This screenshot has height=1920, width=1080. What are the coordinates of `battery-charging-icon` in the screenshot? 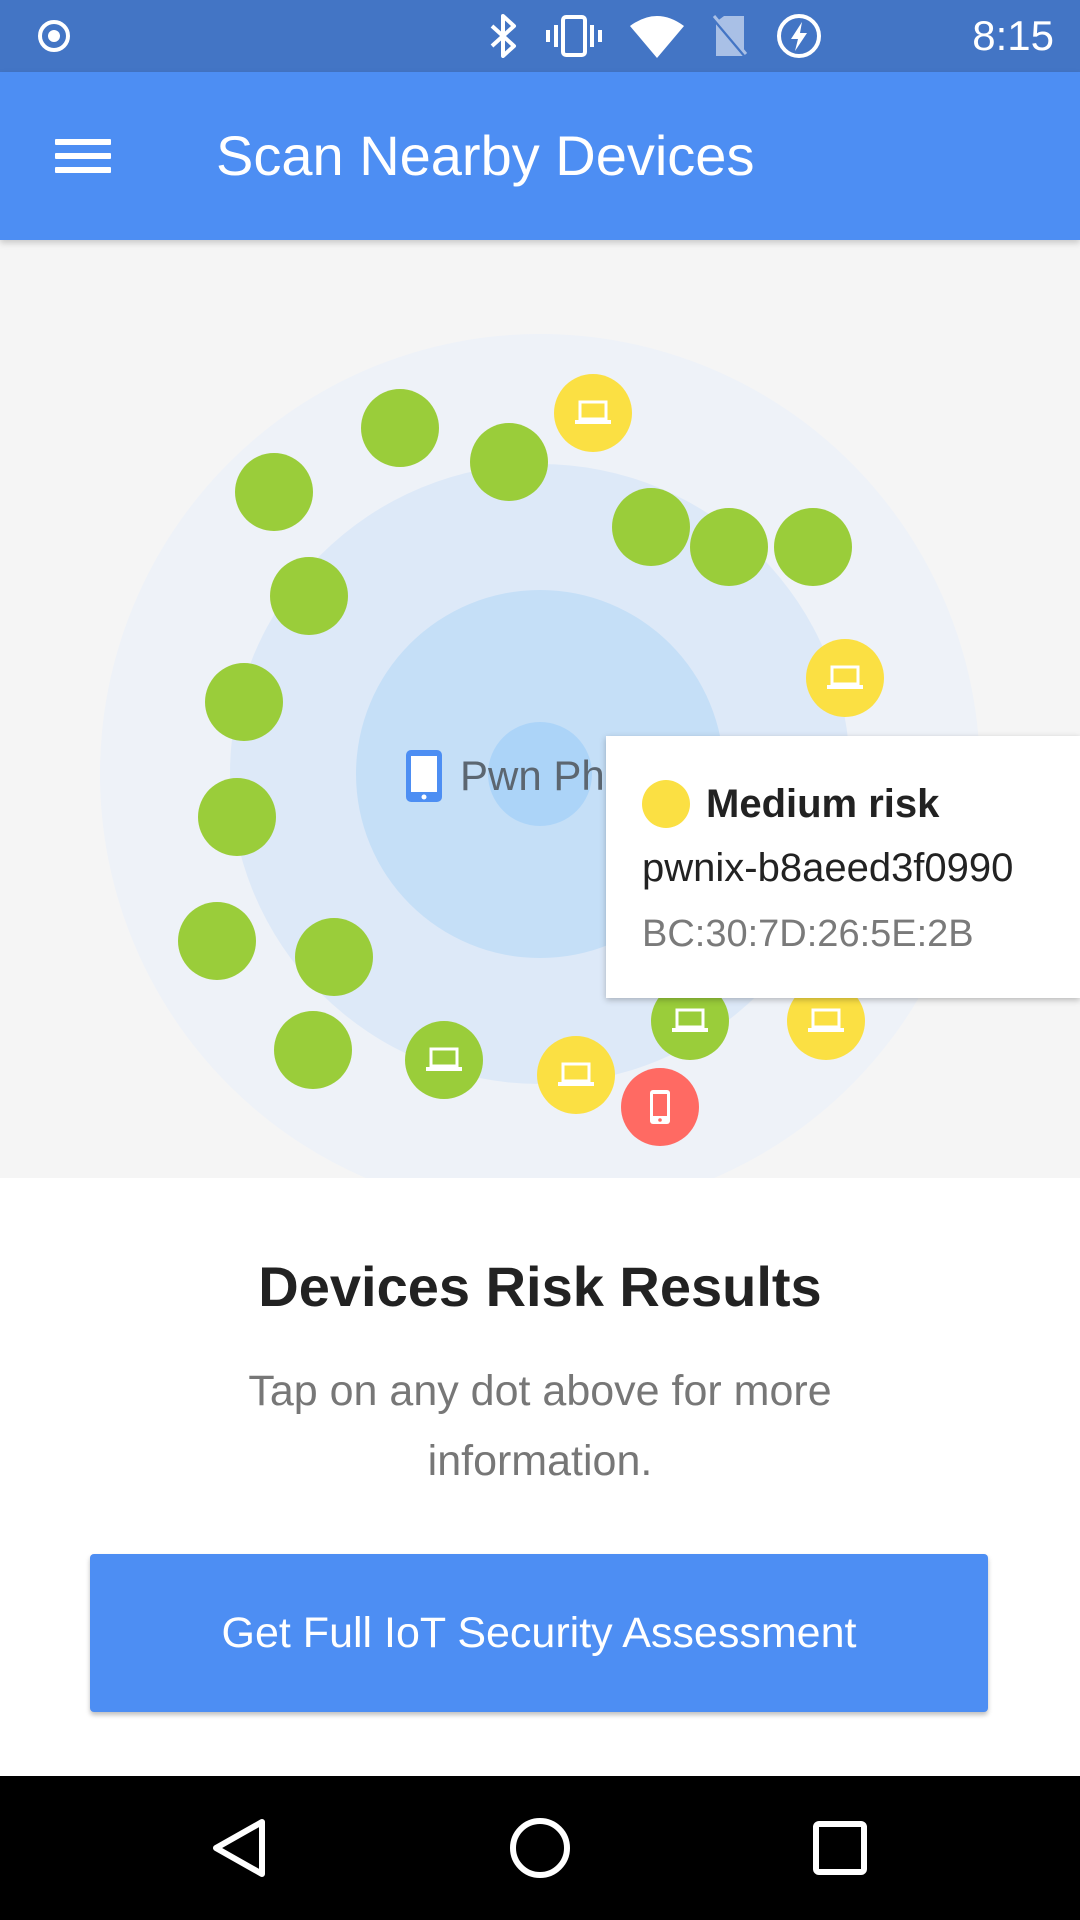 It's located at (799, 36).